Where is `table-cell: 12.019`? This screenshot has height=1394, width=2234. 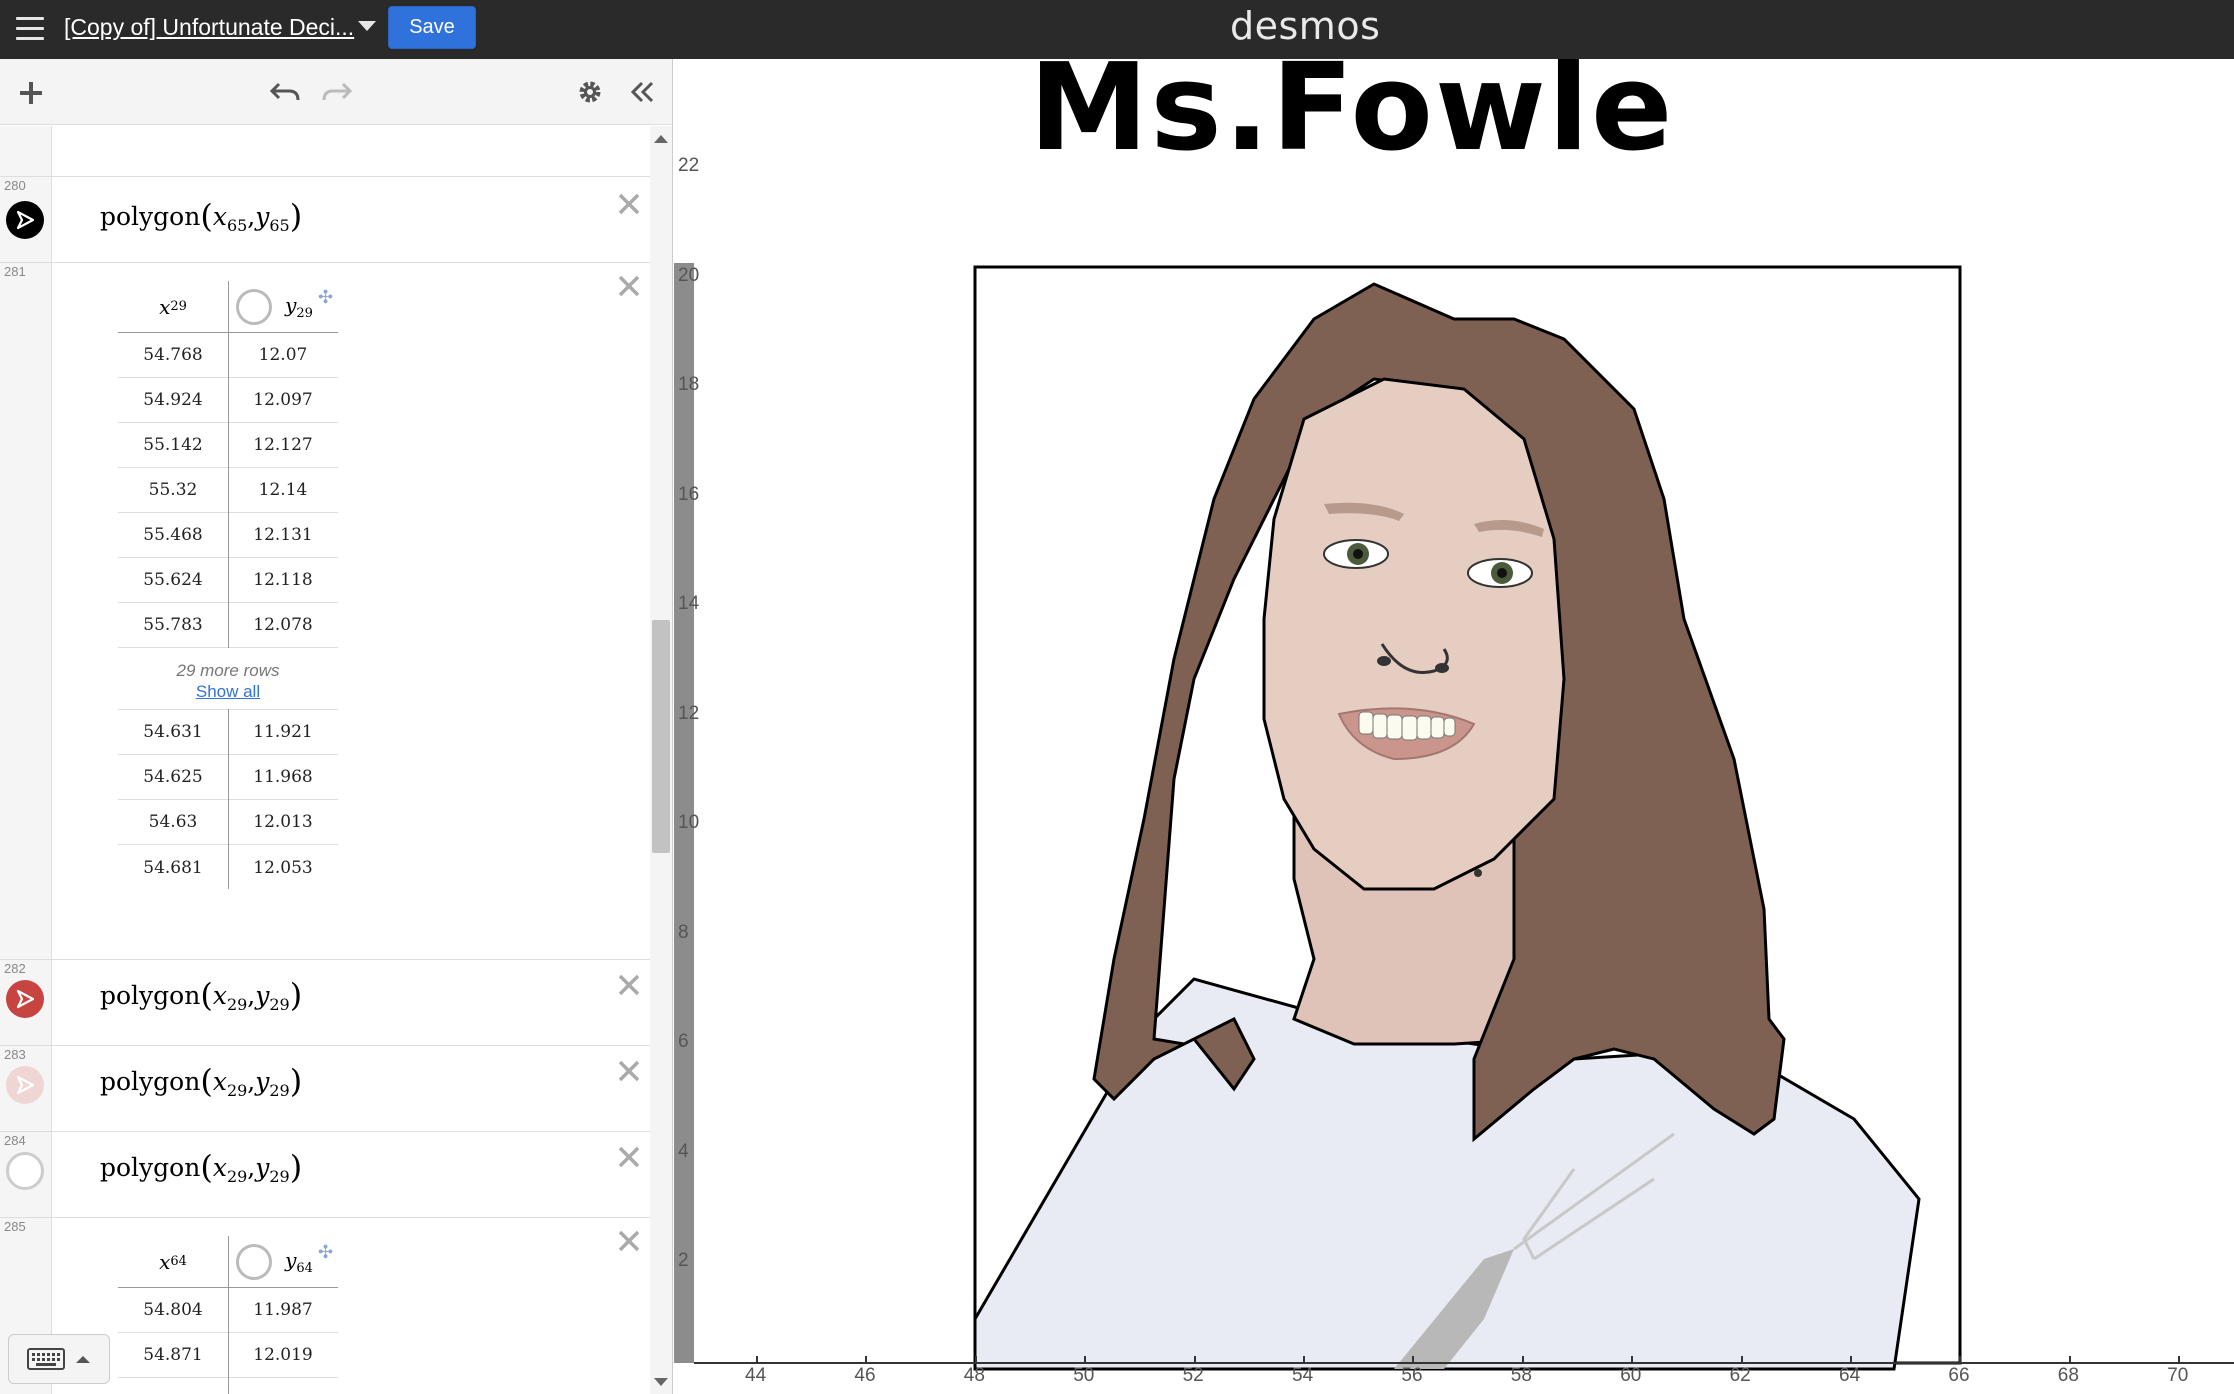
table-cell: 12.019 is located at coordinates (283, 1355).